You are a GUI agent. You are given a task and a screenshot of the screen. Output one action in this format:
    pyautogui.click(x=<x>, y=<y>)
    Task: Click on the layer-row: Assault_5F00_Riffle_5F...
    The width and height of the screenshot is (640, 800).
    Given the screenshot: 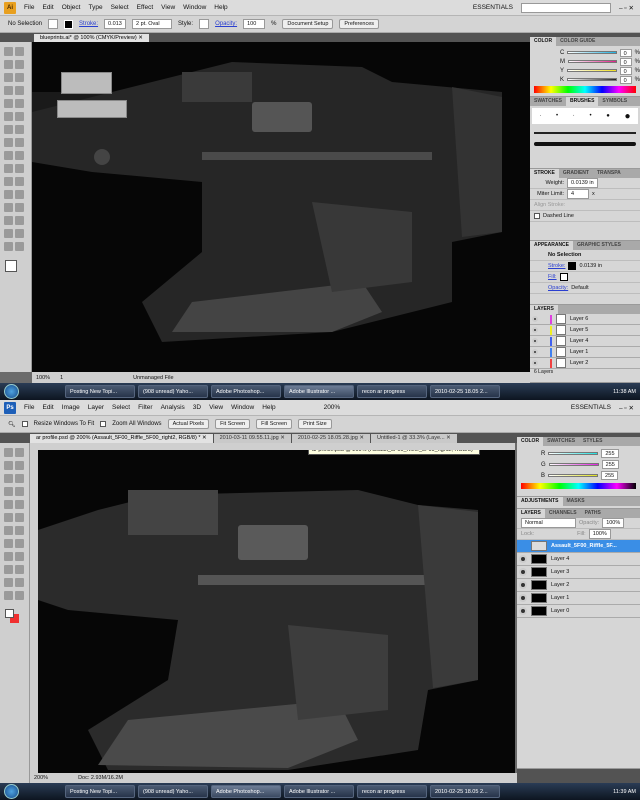 What is the action you would take?
    pyautogui.click(x=578, y=546)
    